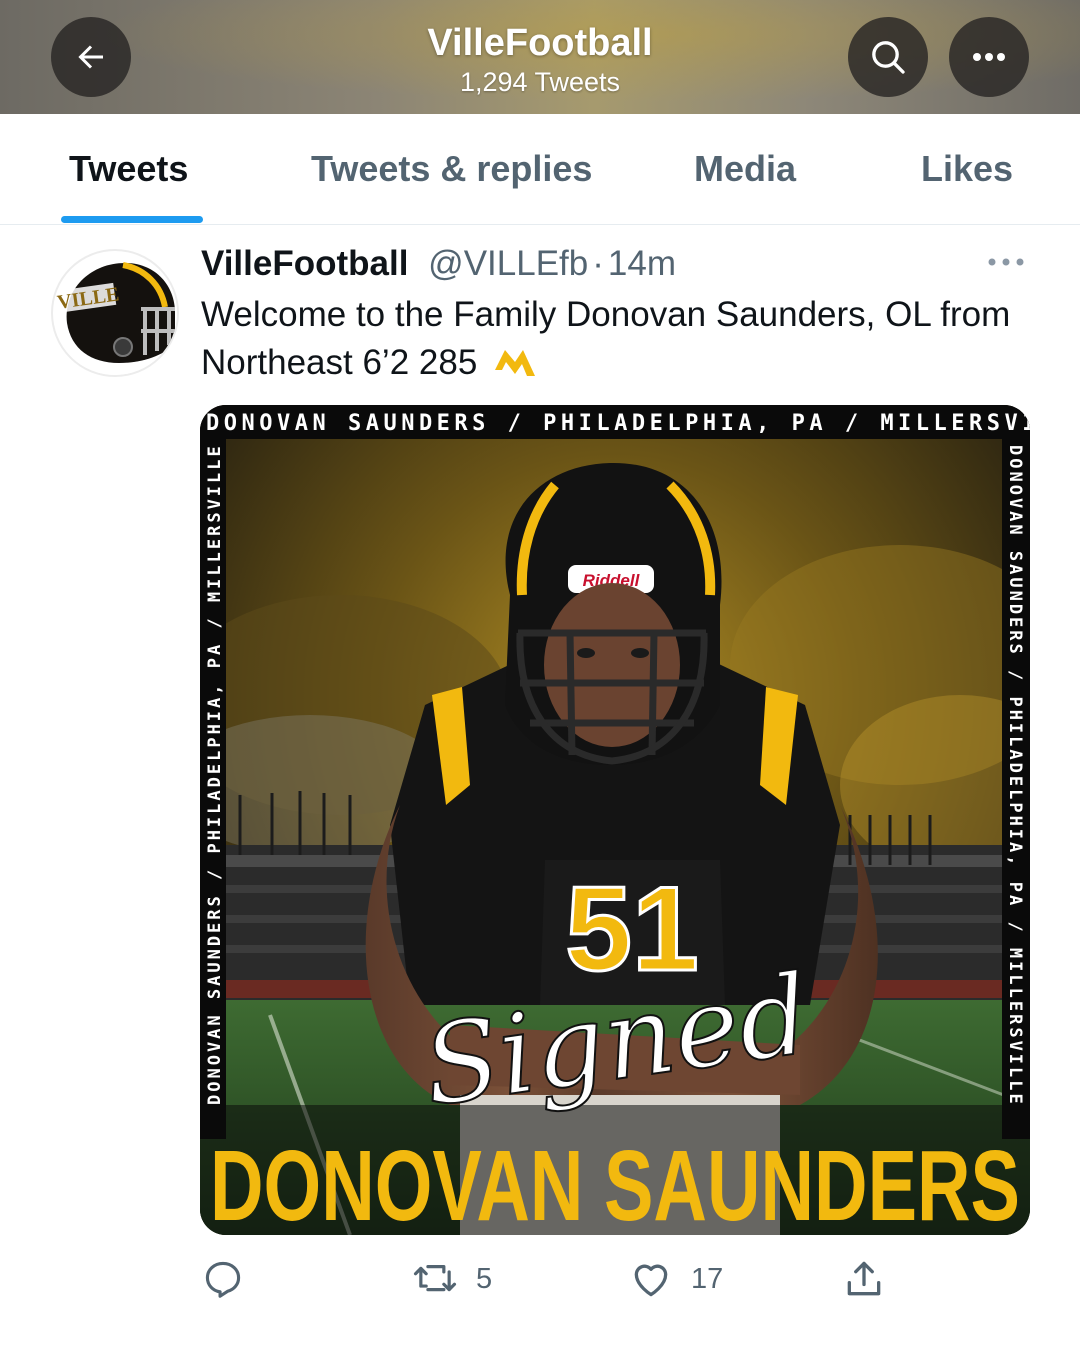 The image size is (1080, 1347). I want to click on reply-button, so click(232, 1279).